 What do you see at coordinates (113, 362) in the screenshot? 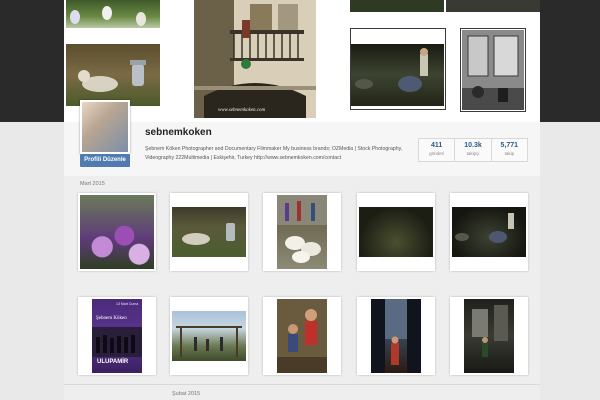
I see `poster-subtitle: ULUPAMİR` at bounding box center [113, 362].